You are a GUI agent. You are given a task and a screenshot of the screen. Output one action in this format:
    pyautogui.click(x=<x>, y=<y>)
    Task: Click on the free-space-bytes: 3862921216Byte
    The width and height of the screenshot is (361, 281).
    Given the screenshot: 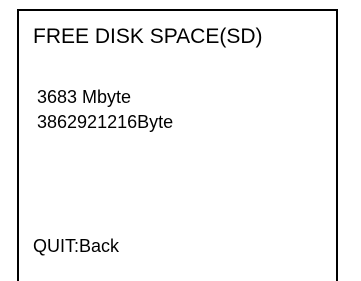 What is the action you would take?
    pyautogui.click(x=105, y=122)
    